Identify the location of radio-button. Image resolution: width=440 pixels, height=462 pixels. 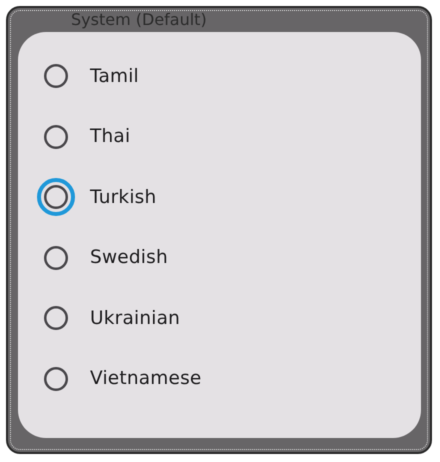
(56, 197).